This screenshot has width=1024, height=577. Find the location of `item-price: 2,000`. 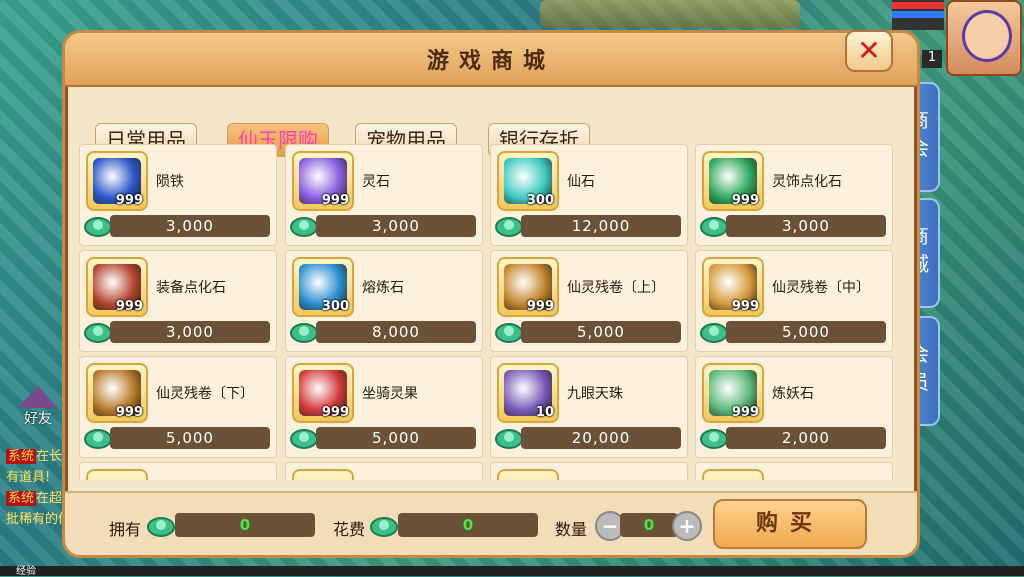

item-price: 2,000 is located at coordinates (806, 438).